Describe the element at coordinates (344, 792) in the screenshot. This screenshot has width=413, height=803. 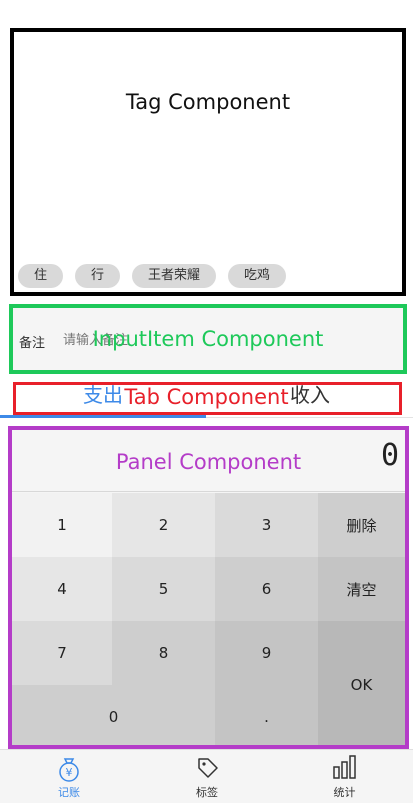
I see `nav-label-statistics: 统计` at that location.